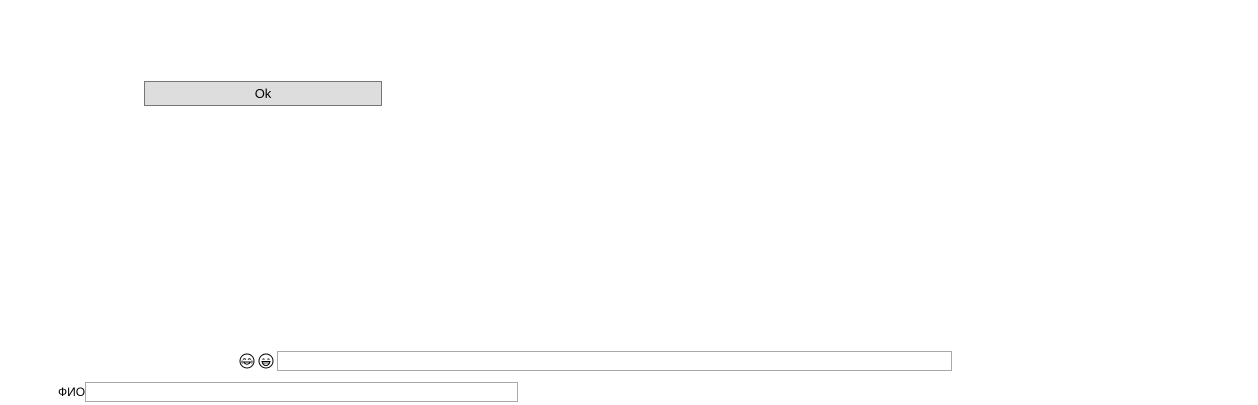 The height and width of the screenshot is (405, 1258). What do you see at coordinates (302, 392) in the screenshot?
I see `fio-input` at bounding box center [302, 392].